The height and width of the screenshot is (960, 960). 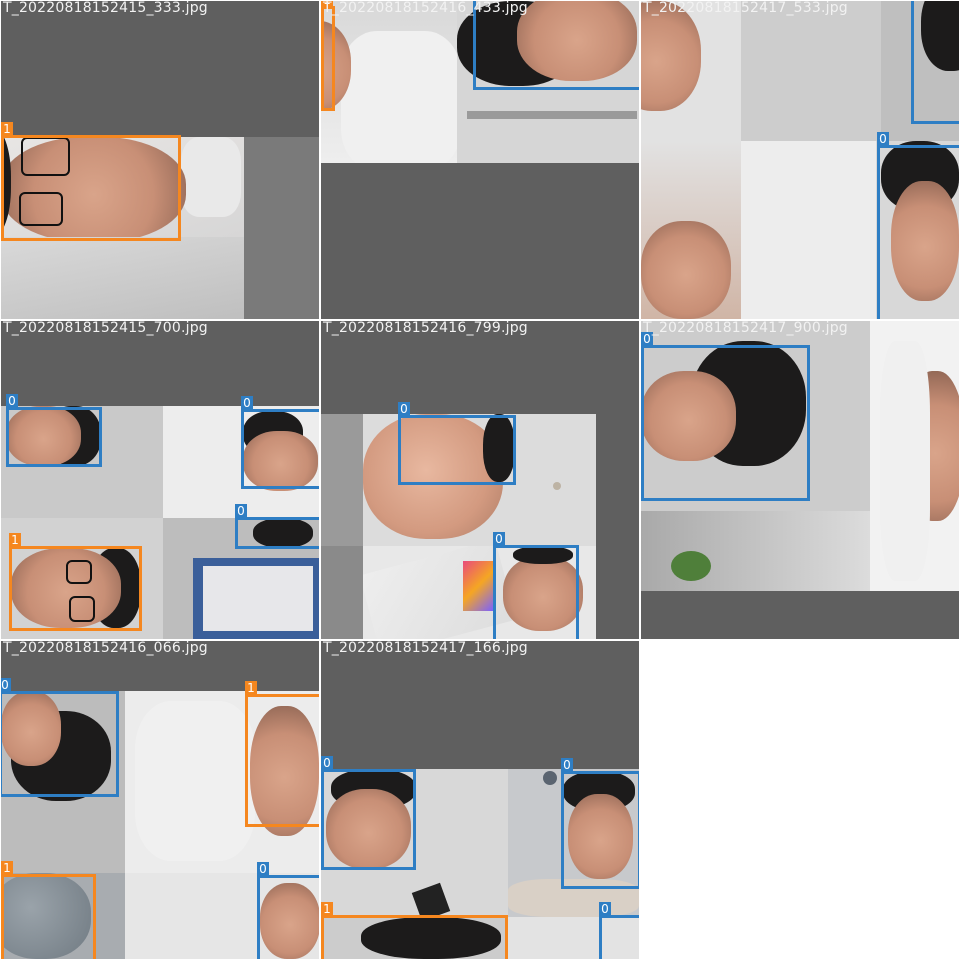 What do you see at coordinates (105, 328) in the screenshot?
I see `tile-filename: T_20220818152415_700.jpg` at bounding box center [105, 328].